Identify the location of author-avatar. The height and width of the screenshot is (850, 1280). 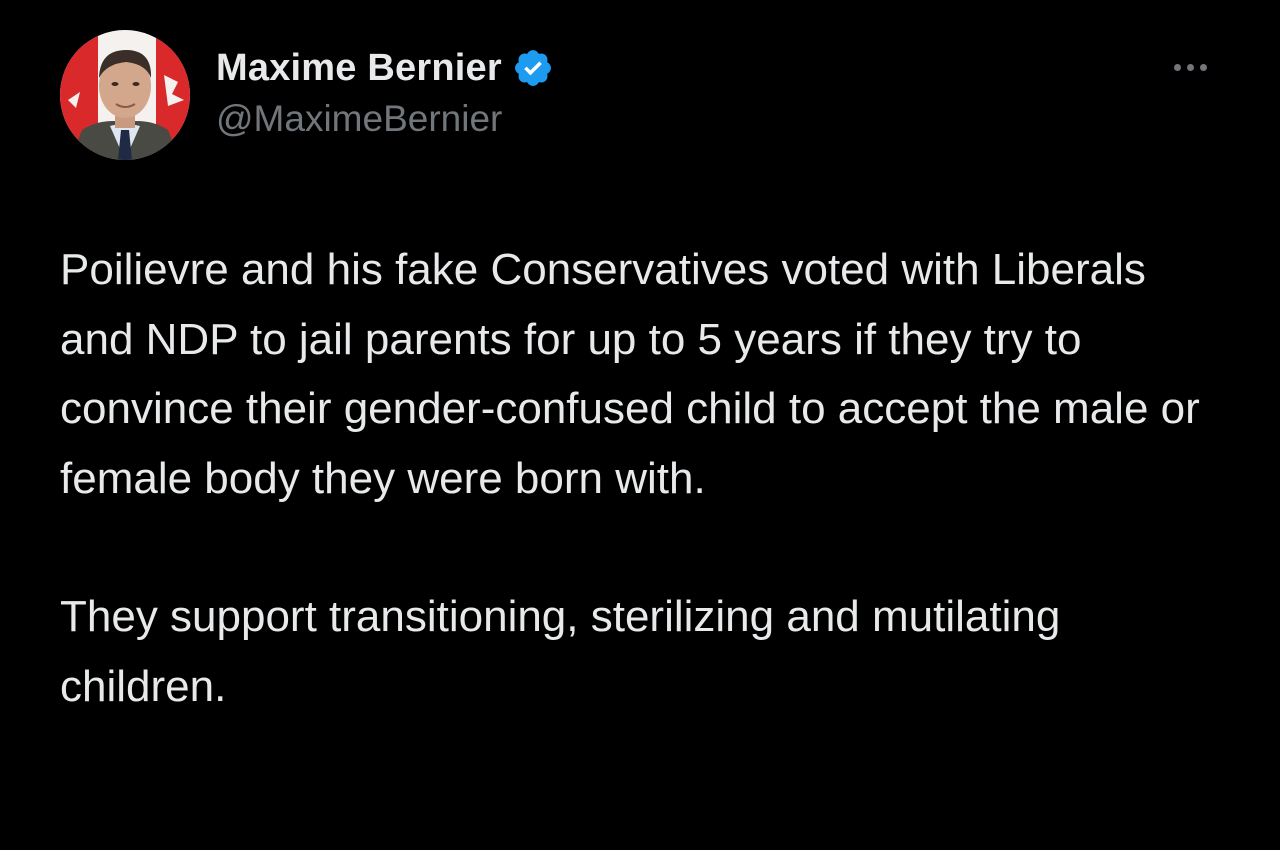
(125, 95).